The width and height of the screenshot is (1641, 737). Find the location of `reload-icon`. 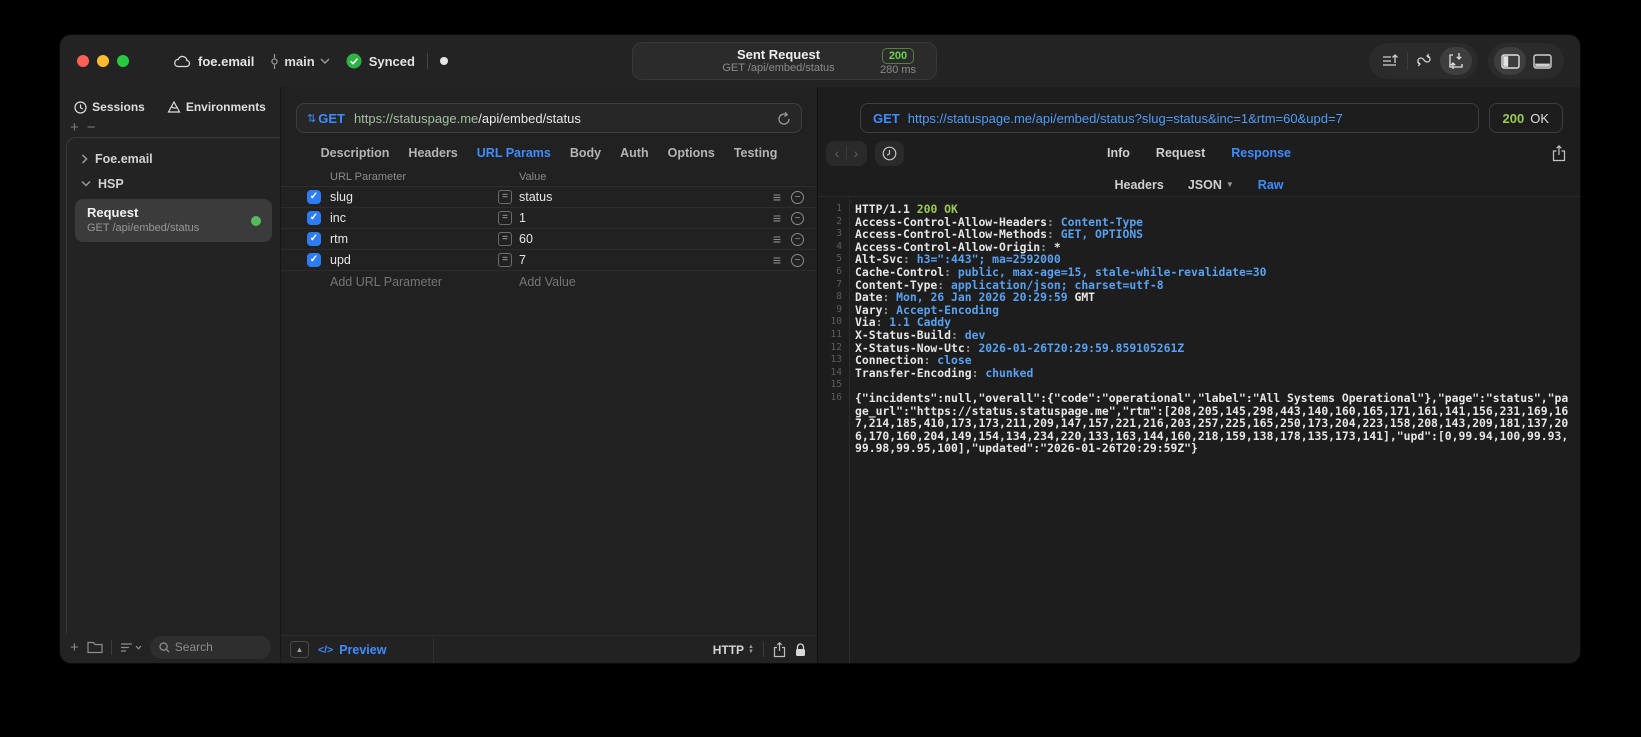

reload-icon is located at coordinates (784, 118).